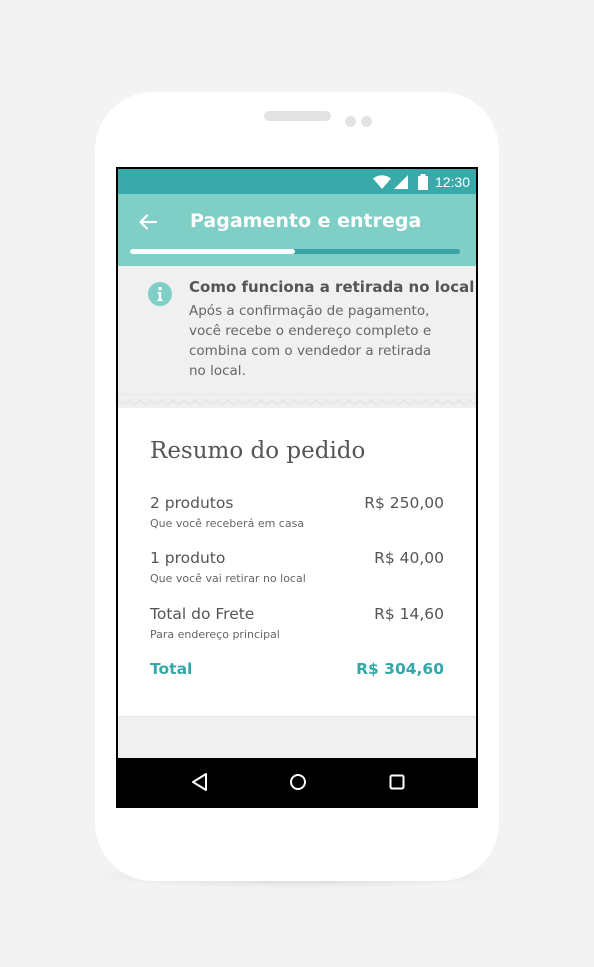 The image size is (594, 967). I want to click on order-summary-title: Resumo do pedido, so click(258, 451).